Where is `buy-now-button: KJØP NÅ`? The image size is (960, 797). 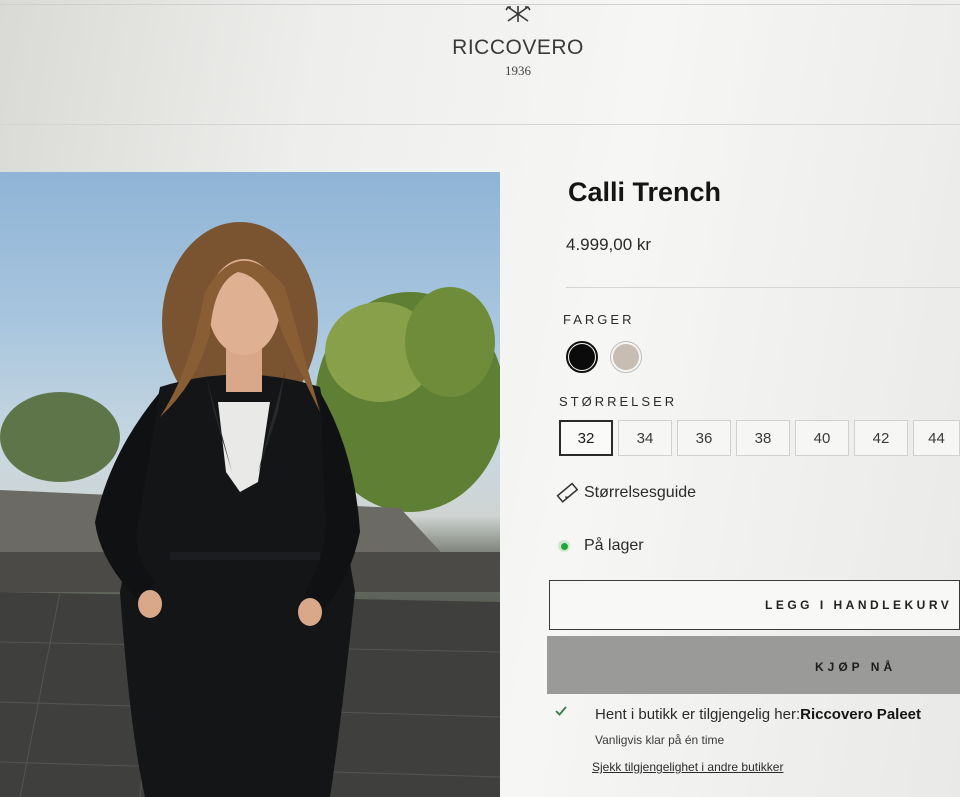 buy-now-button: KJØP NÅ is located at coordinates (753, 665).